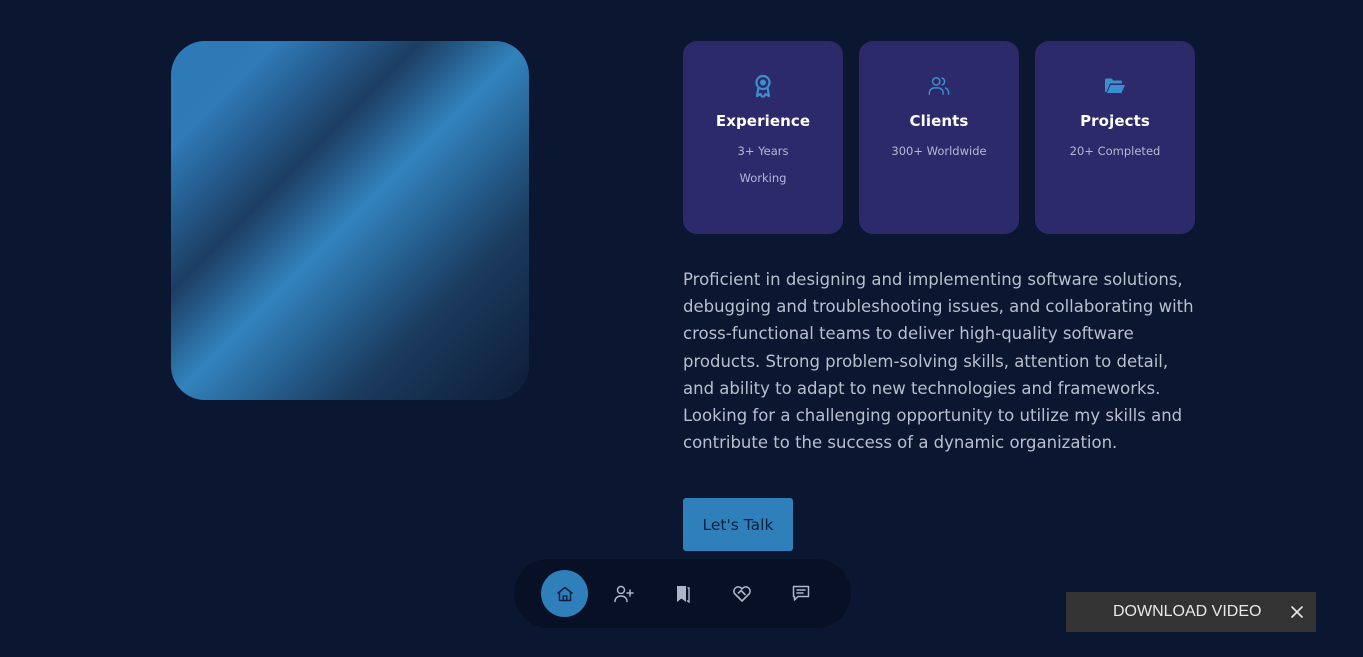  Describe the element at coordinates (939, 151) in the screenshot. I see `card-subtitle: 300+ Worldwide` at that location.